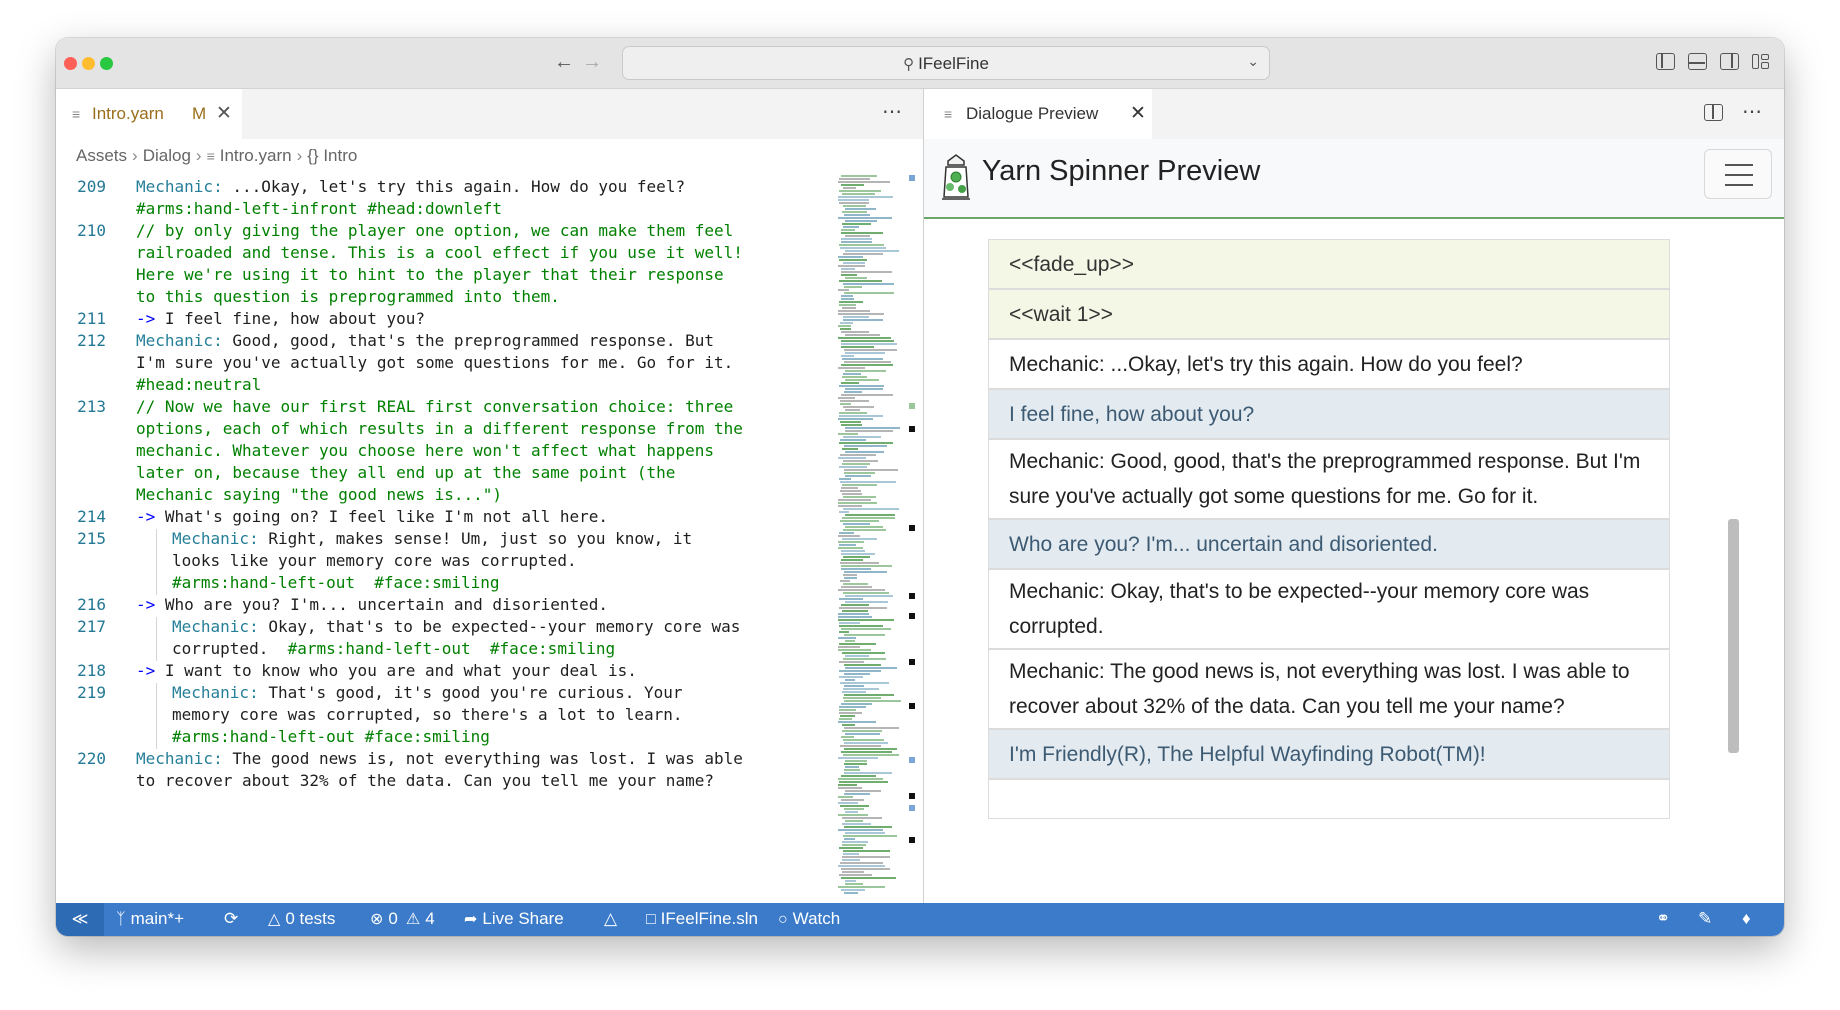  I want to click on maximize-window-button, so click(106, 63).